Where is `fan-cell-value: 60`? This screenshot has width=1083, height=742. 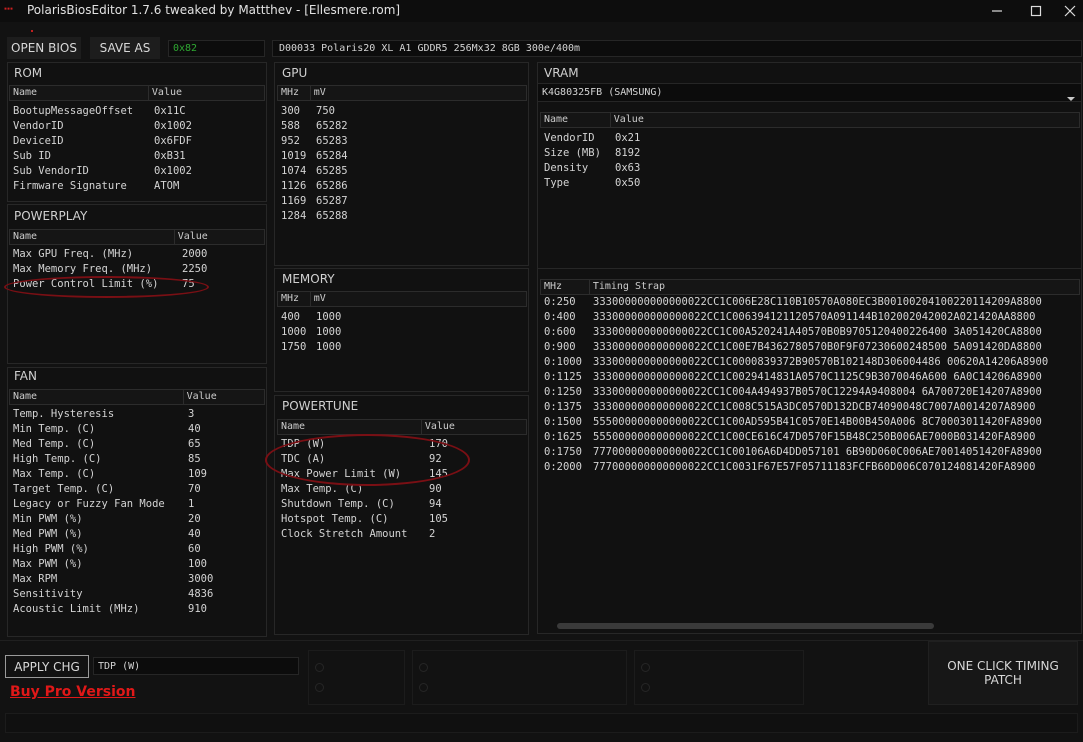
fan-cell-value: 60 is located at coordinates (194, 549).